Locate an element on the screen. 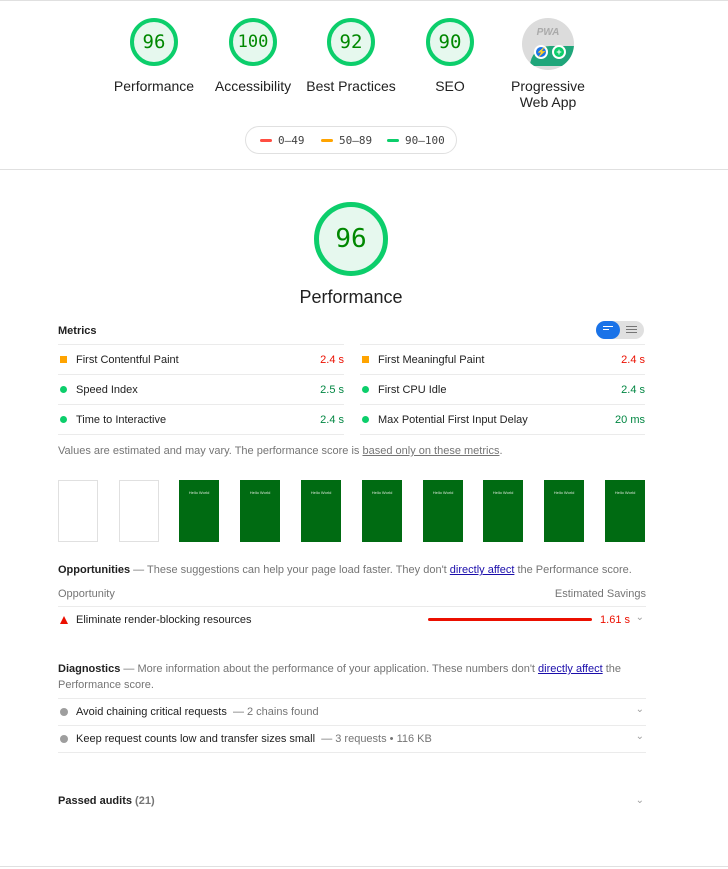  footer-divider is located at coordinates (364, 866).